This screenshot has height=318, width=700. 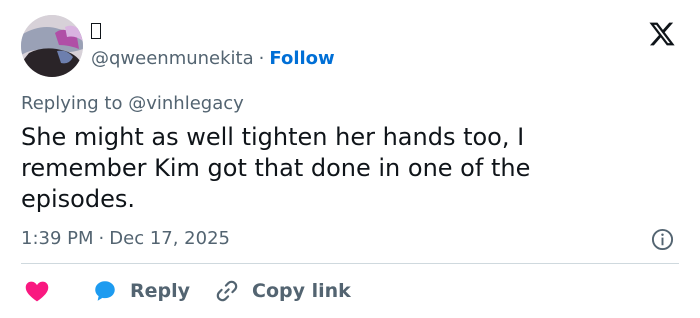 I want to click on action-bar: Reply Copy link, so click(x=350, y=291).